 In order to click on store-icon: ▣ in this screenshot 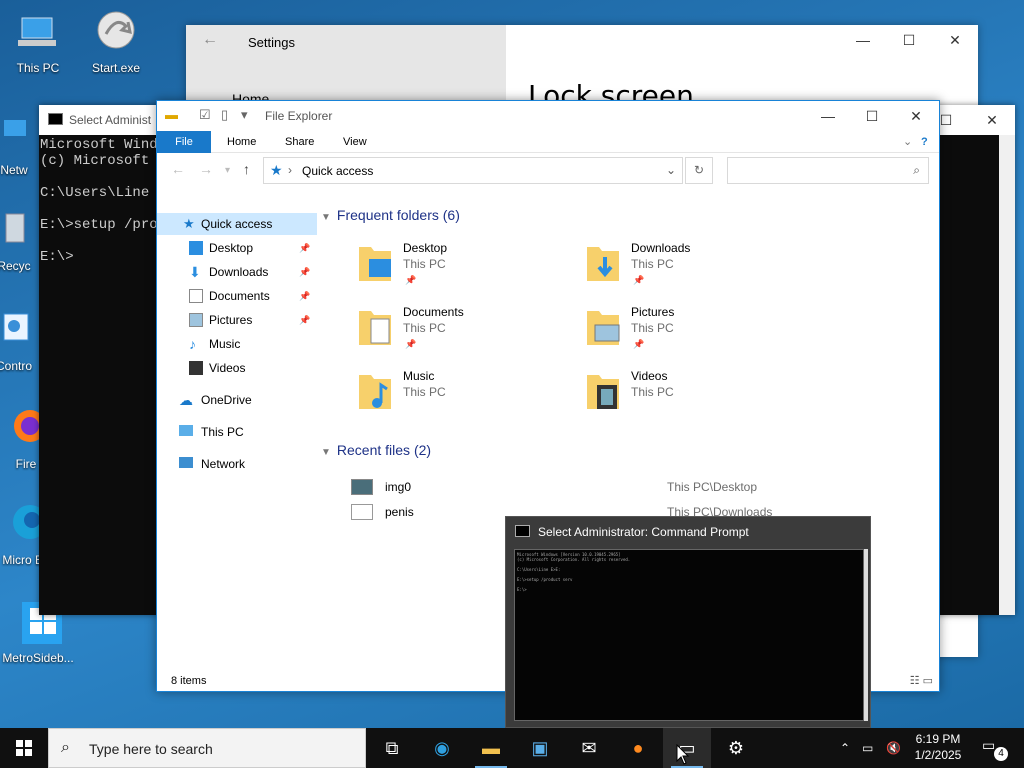, I will do `click(540, 748)`.